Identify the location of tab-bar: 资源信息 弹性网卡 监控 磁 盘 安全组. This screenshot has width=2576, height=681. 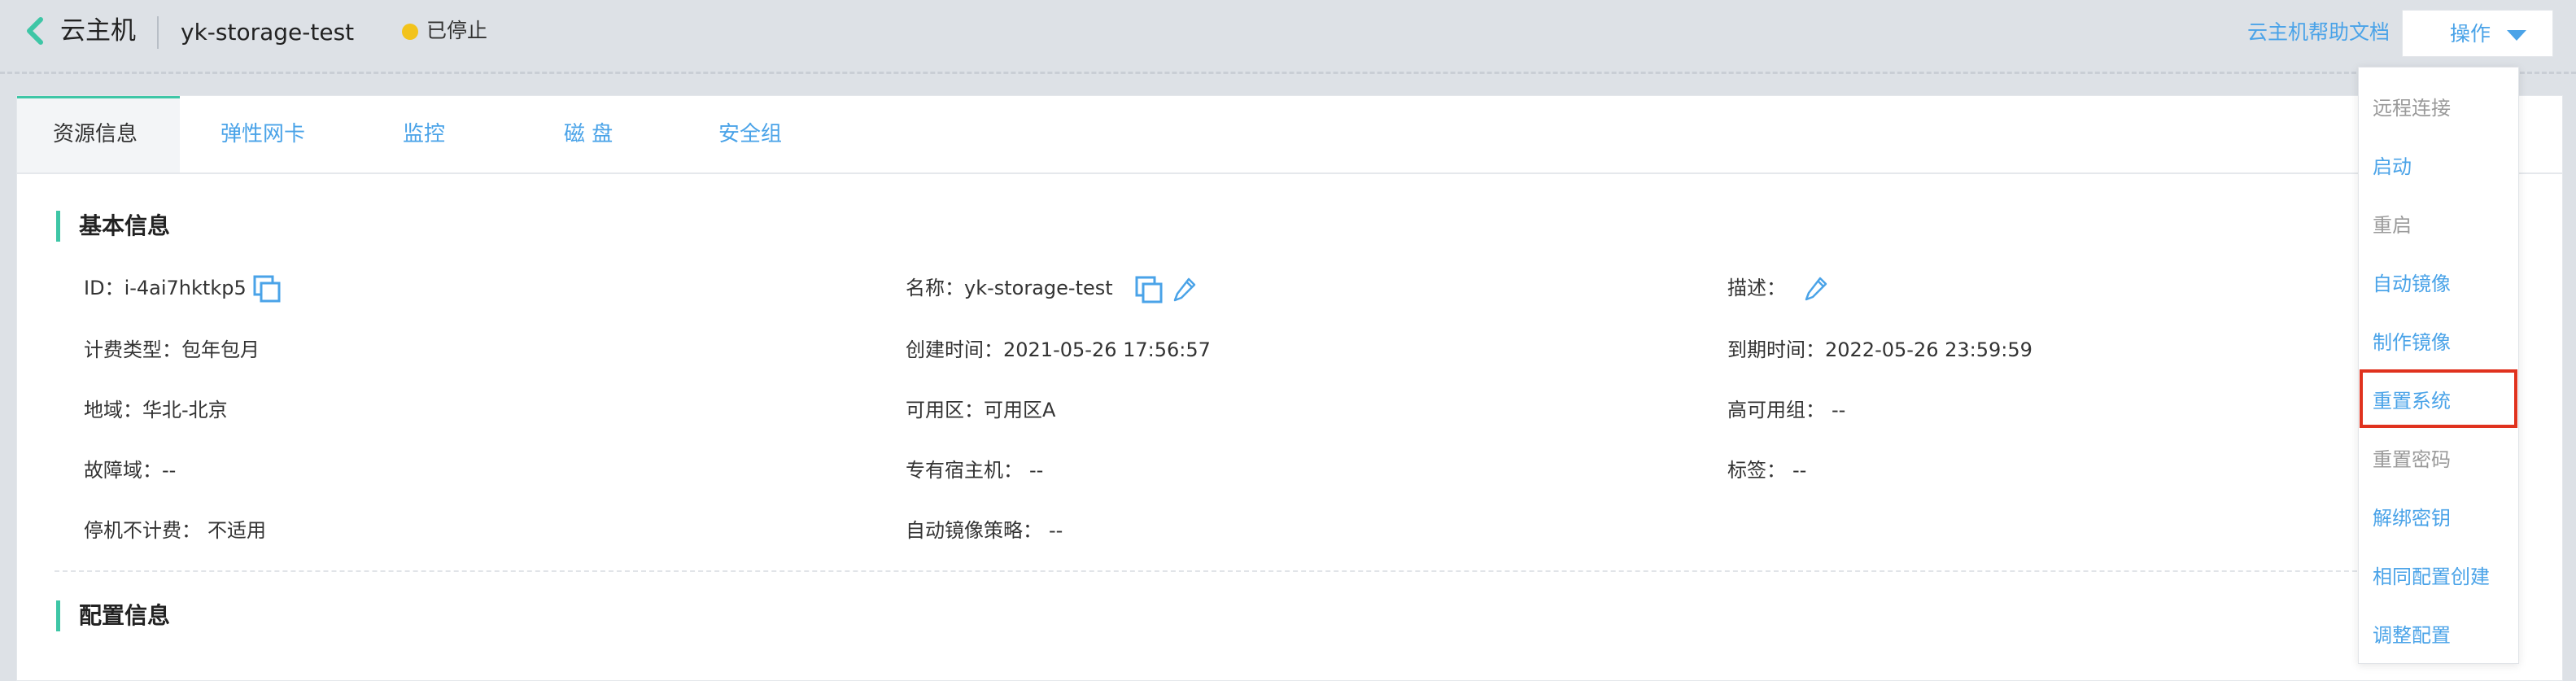
(1289, 135).